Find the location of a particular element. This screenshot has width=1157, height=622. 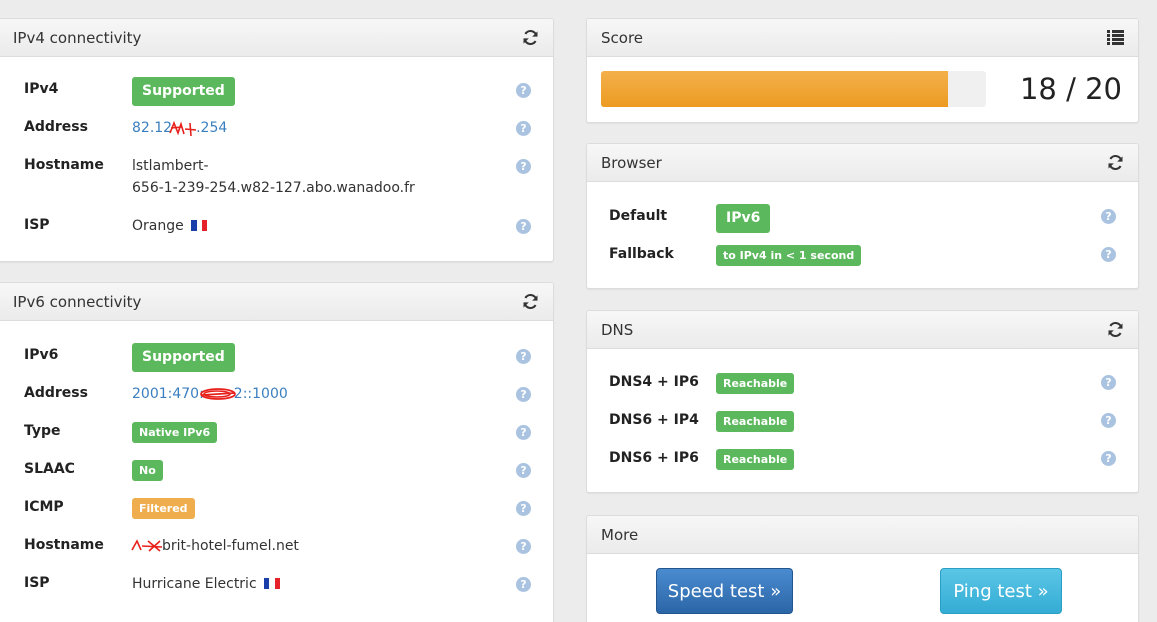

ipv6-address-prefix: 2001:470: is located at coordinates (168, 394).